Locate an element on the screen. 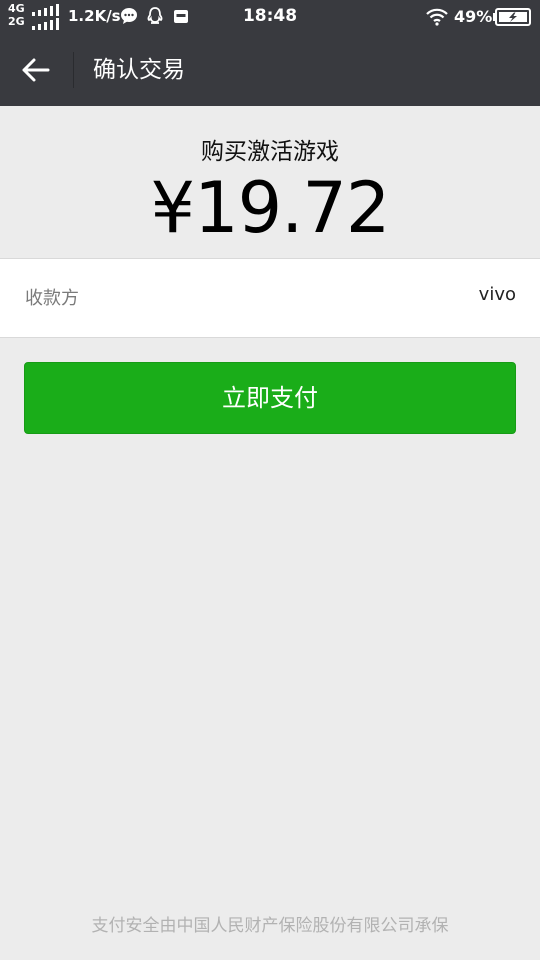  wifi-icon is located at coordinates (437, 17).